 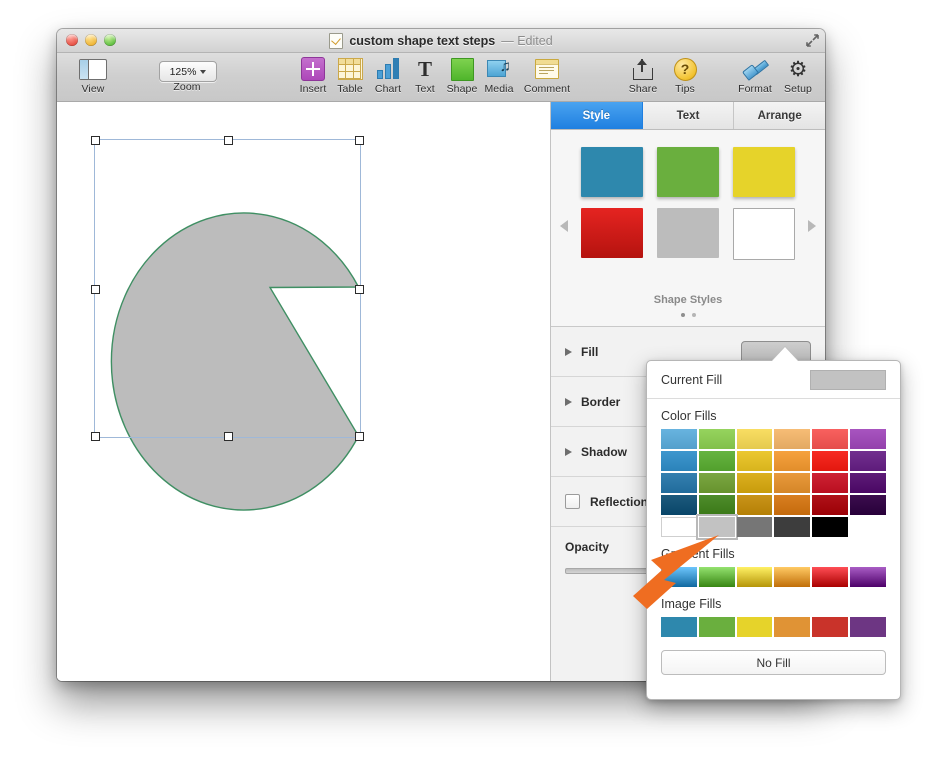 What do you see at coordinates (785, 354) in the screenshot?
I see `popover-tail` at bounding box center [785, 354].